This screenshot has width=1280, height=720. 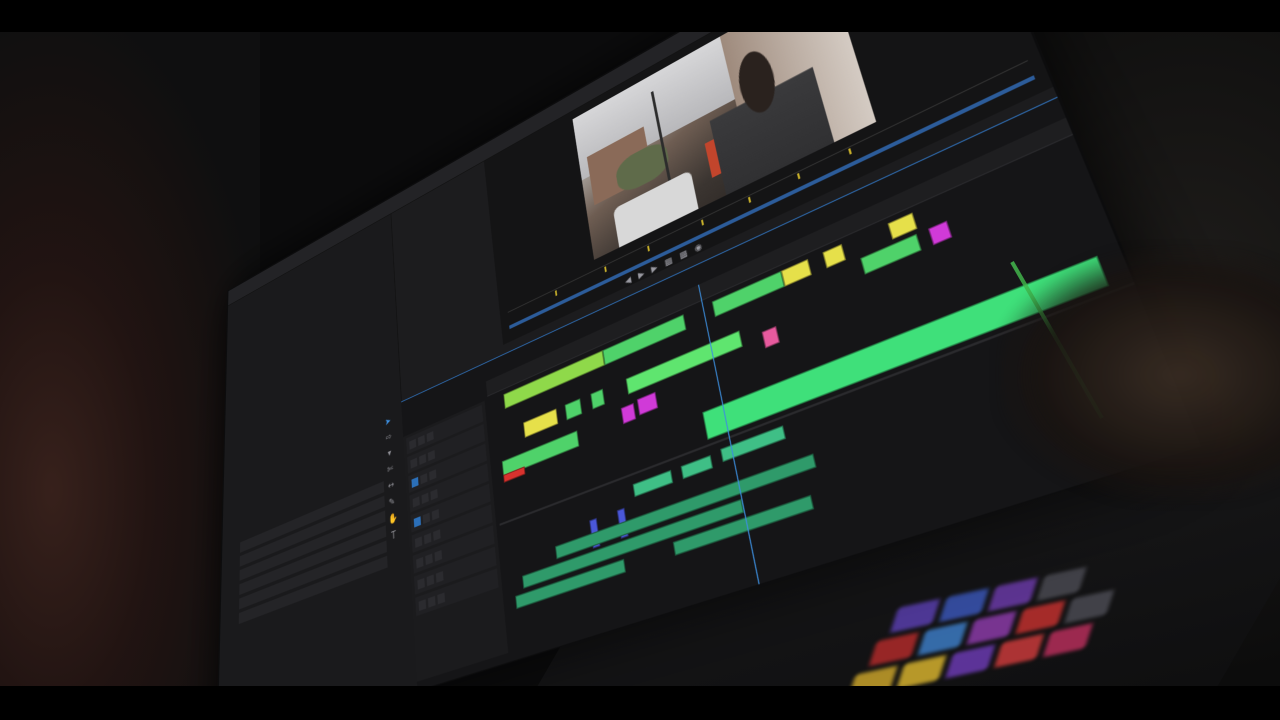 I want to click on letterbox-bottom, so click(x=640, y=703).